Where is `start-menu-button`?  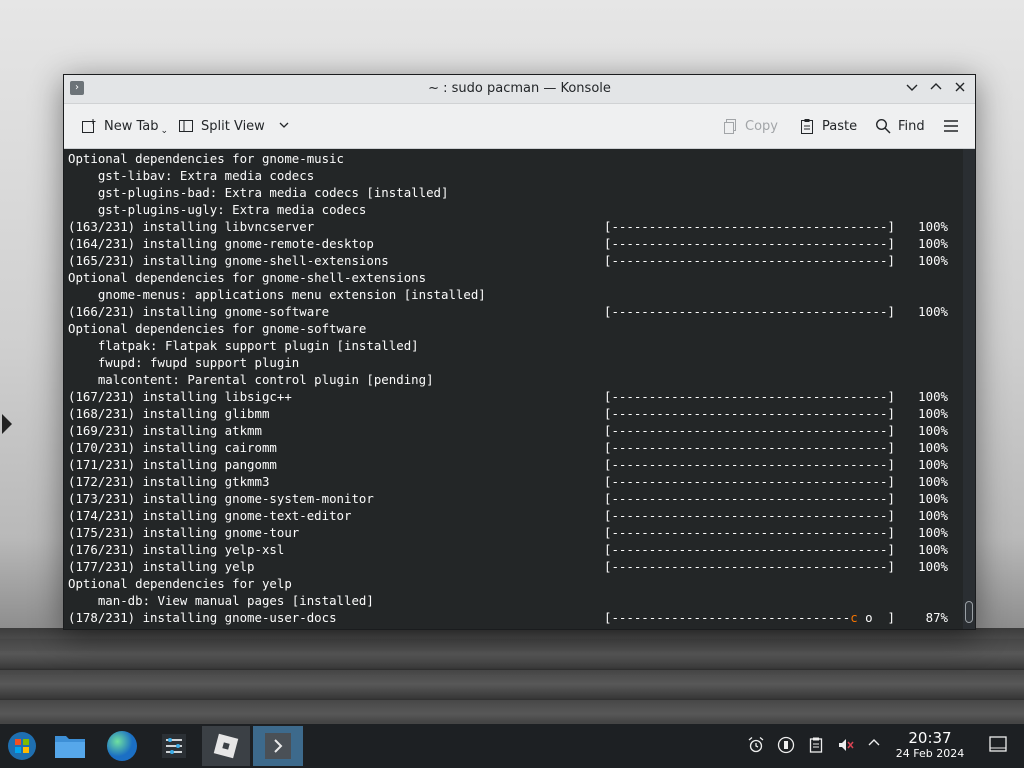 start-menu-button is located at coordinates (22, 746).